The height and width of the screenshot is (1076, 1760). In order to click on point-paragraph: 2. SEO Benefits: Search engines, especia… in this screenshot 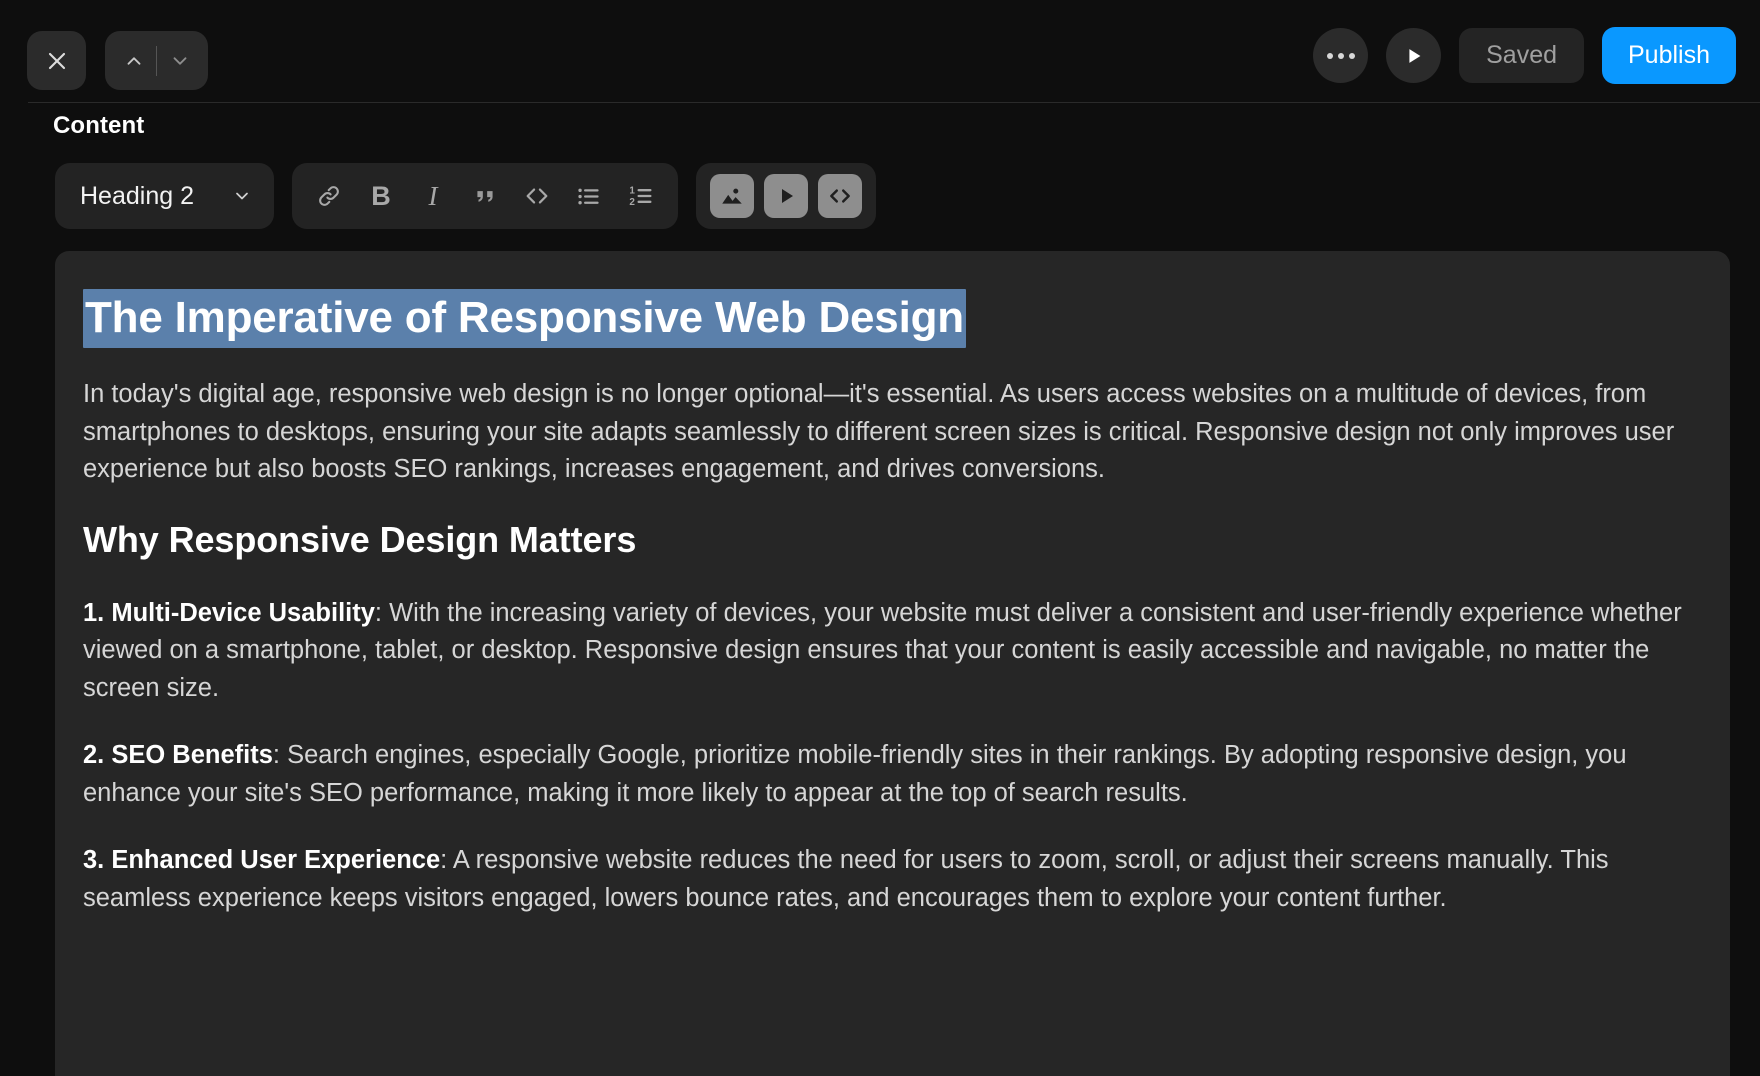, I will do `click(892, 774)`.